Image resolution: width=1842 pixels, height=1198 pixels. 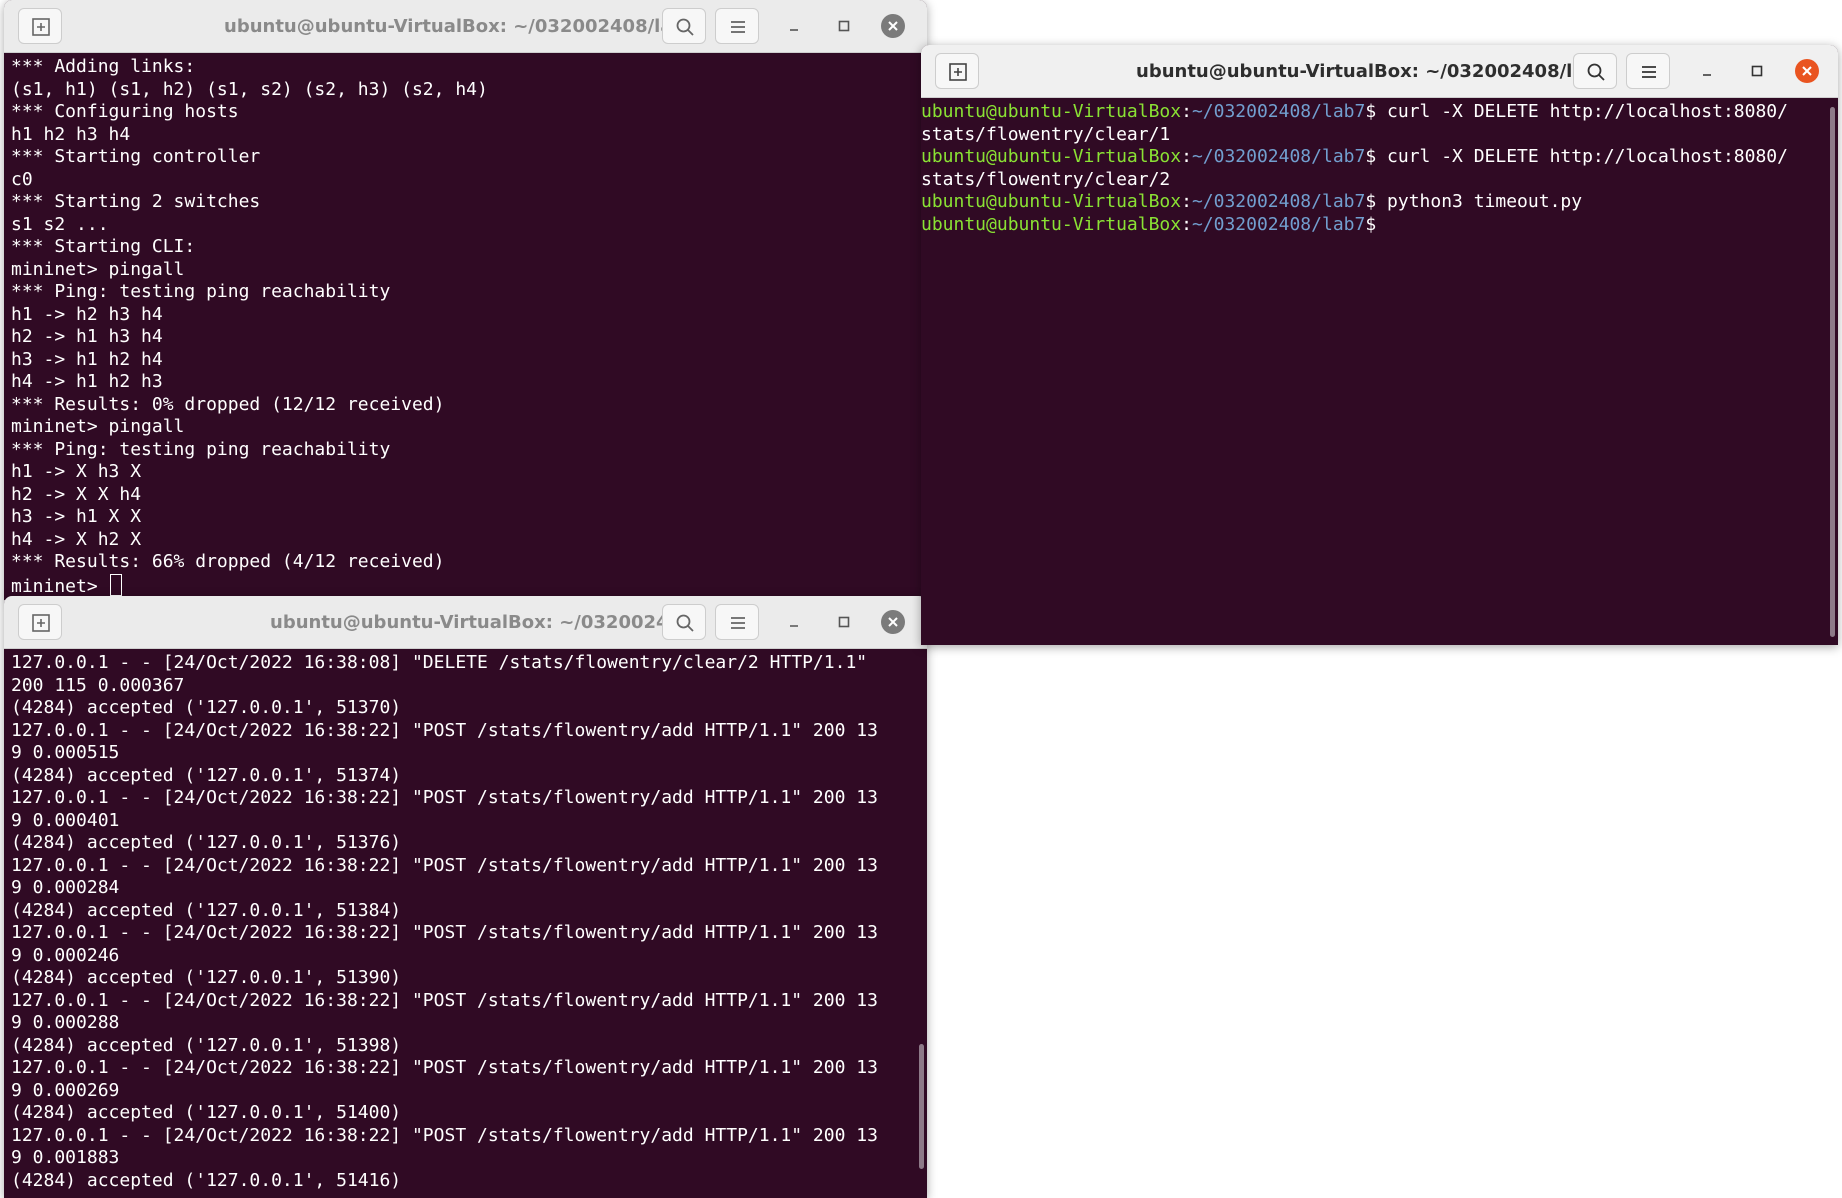 I want to click on terminal-line: c0, so click(x=22, y=179).